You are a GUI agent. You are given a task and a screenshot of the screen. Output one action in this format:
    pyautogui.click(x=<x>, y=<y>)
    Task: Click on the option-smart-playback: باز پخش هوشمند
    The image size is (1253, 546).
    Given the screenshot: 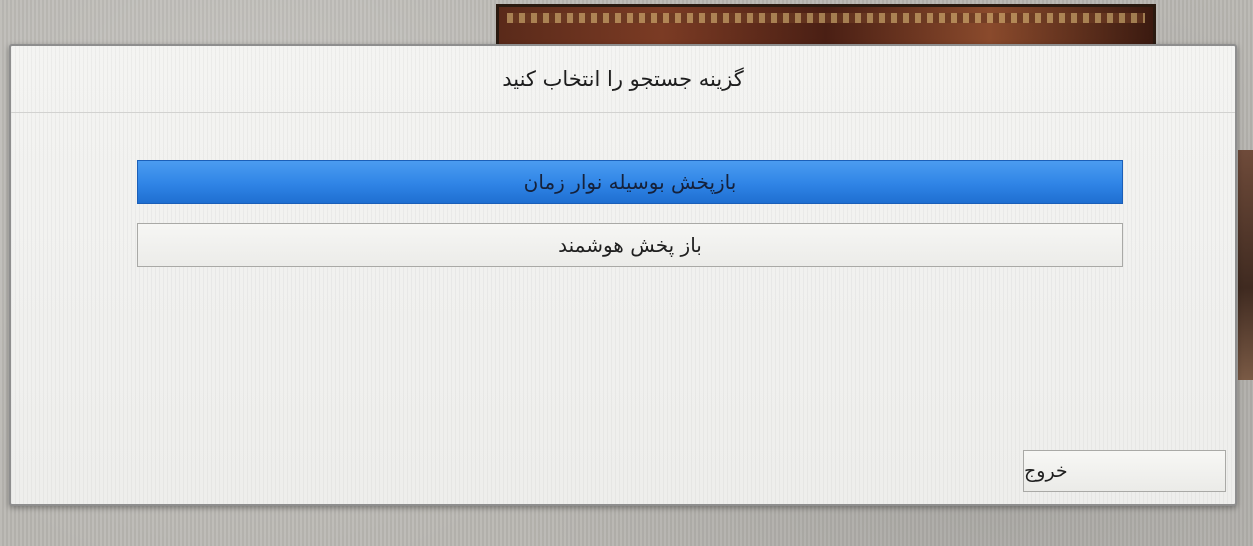 What is the action you would take?
    pyautogui.click(x=630, y=245)
    